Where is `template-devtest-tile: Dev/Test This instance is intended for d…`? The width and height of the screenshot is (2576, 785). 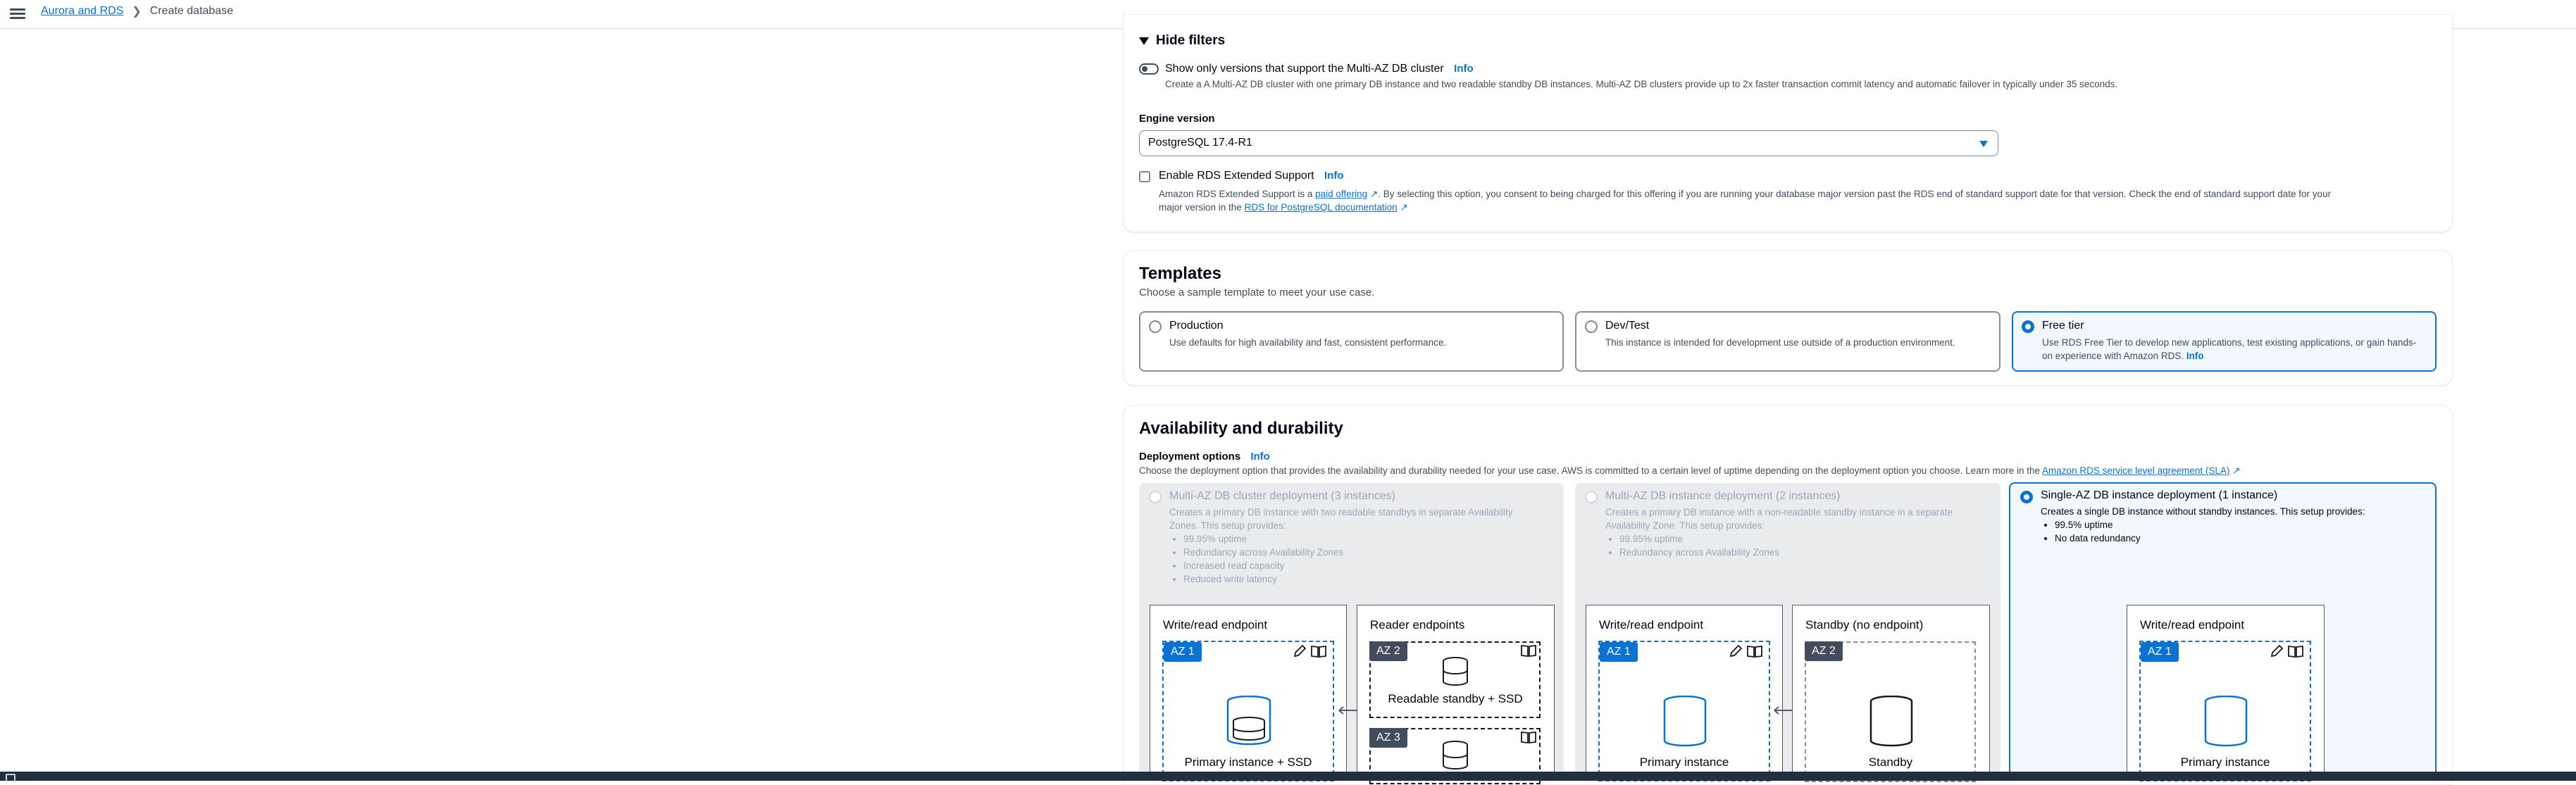
template-devtest-tile: Dev/Test This instance is intended for d… is located at coordinates (1788, 341).